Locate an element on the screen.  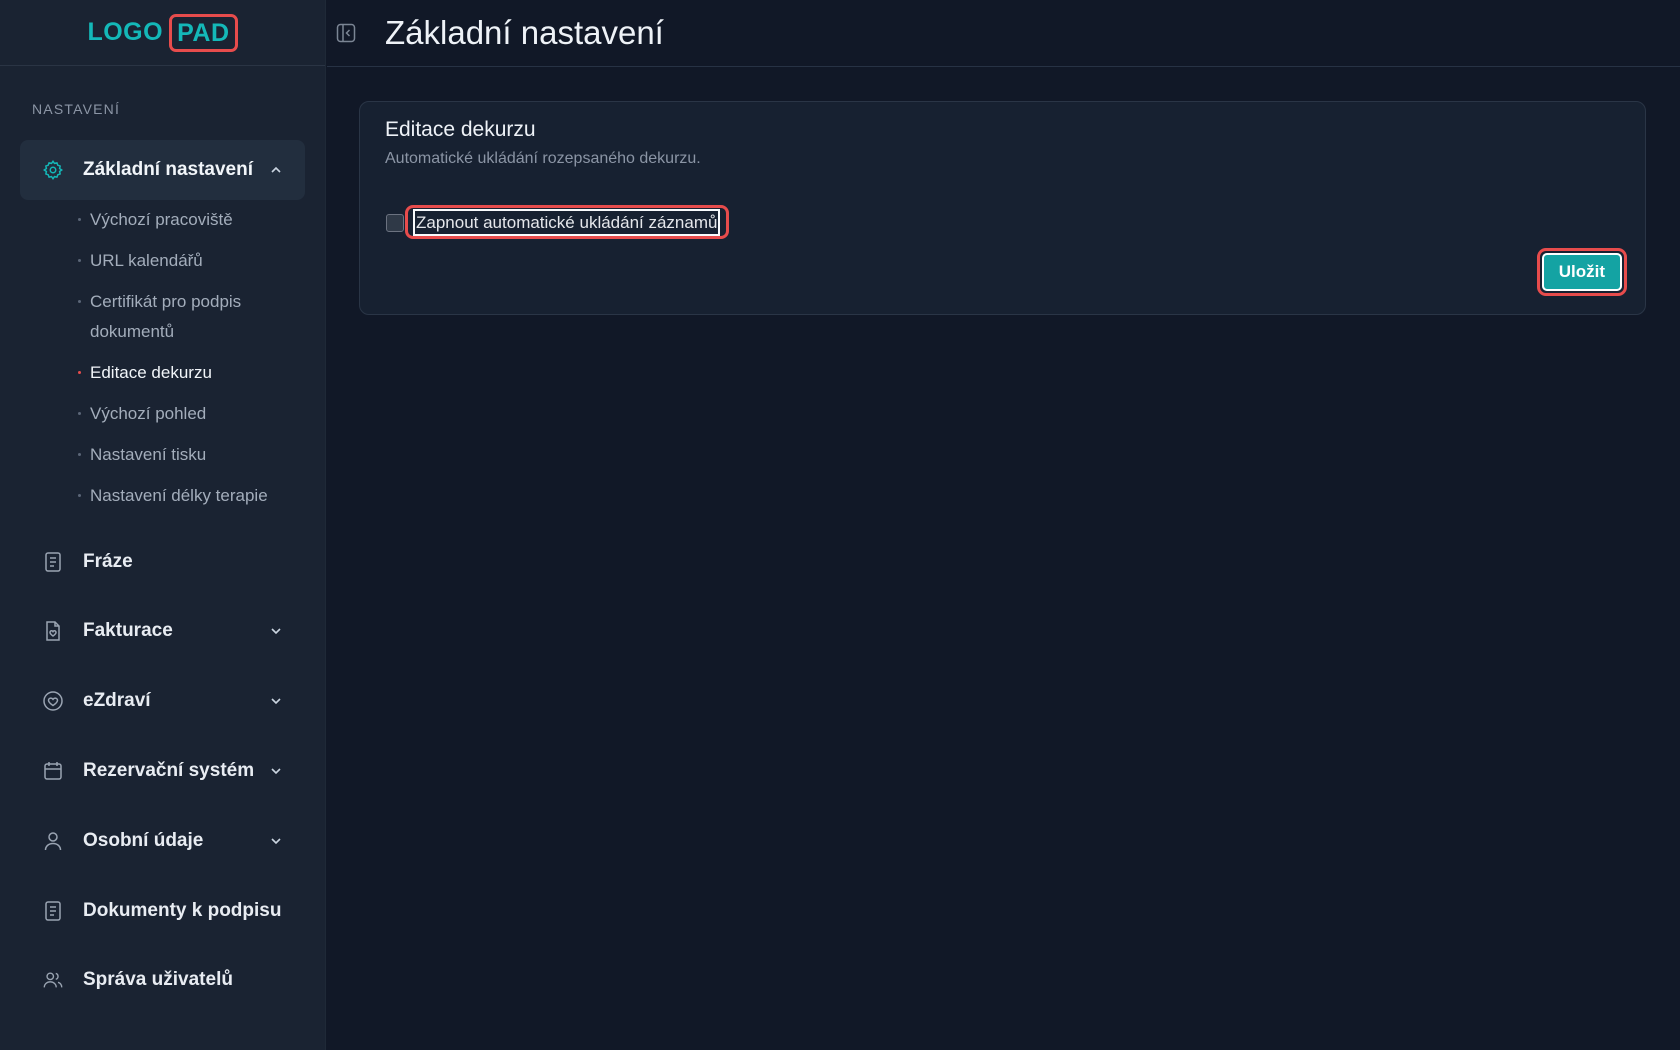
page-title: Základní nastavení is located at coordinates (524, 32).